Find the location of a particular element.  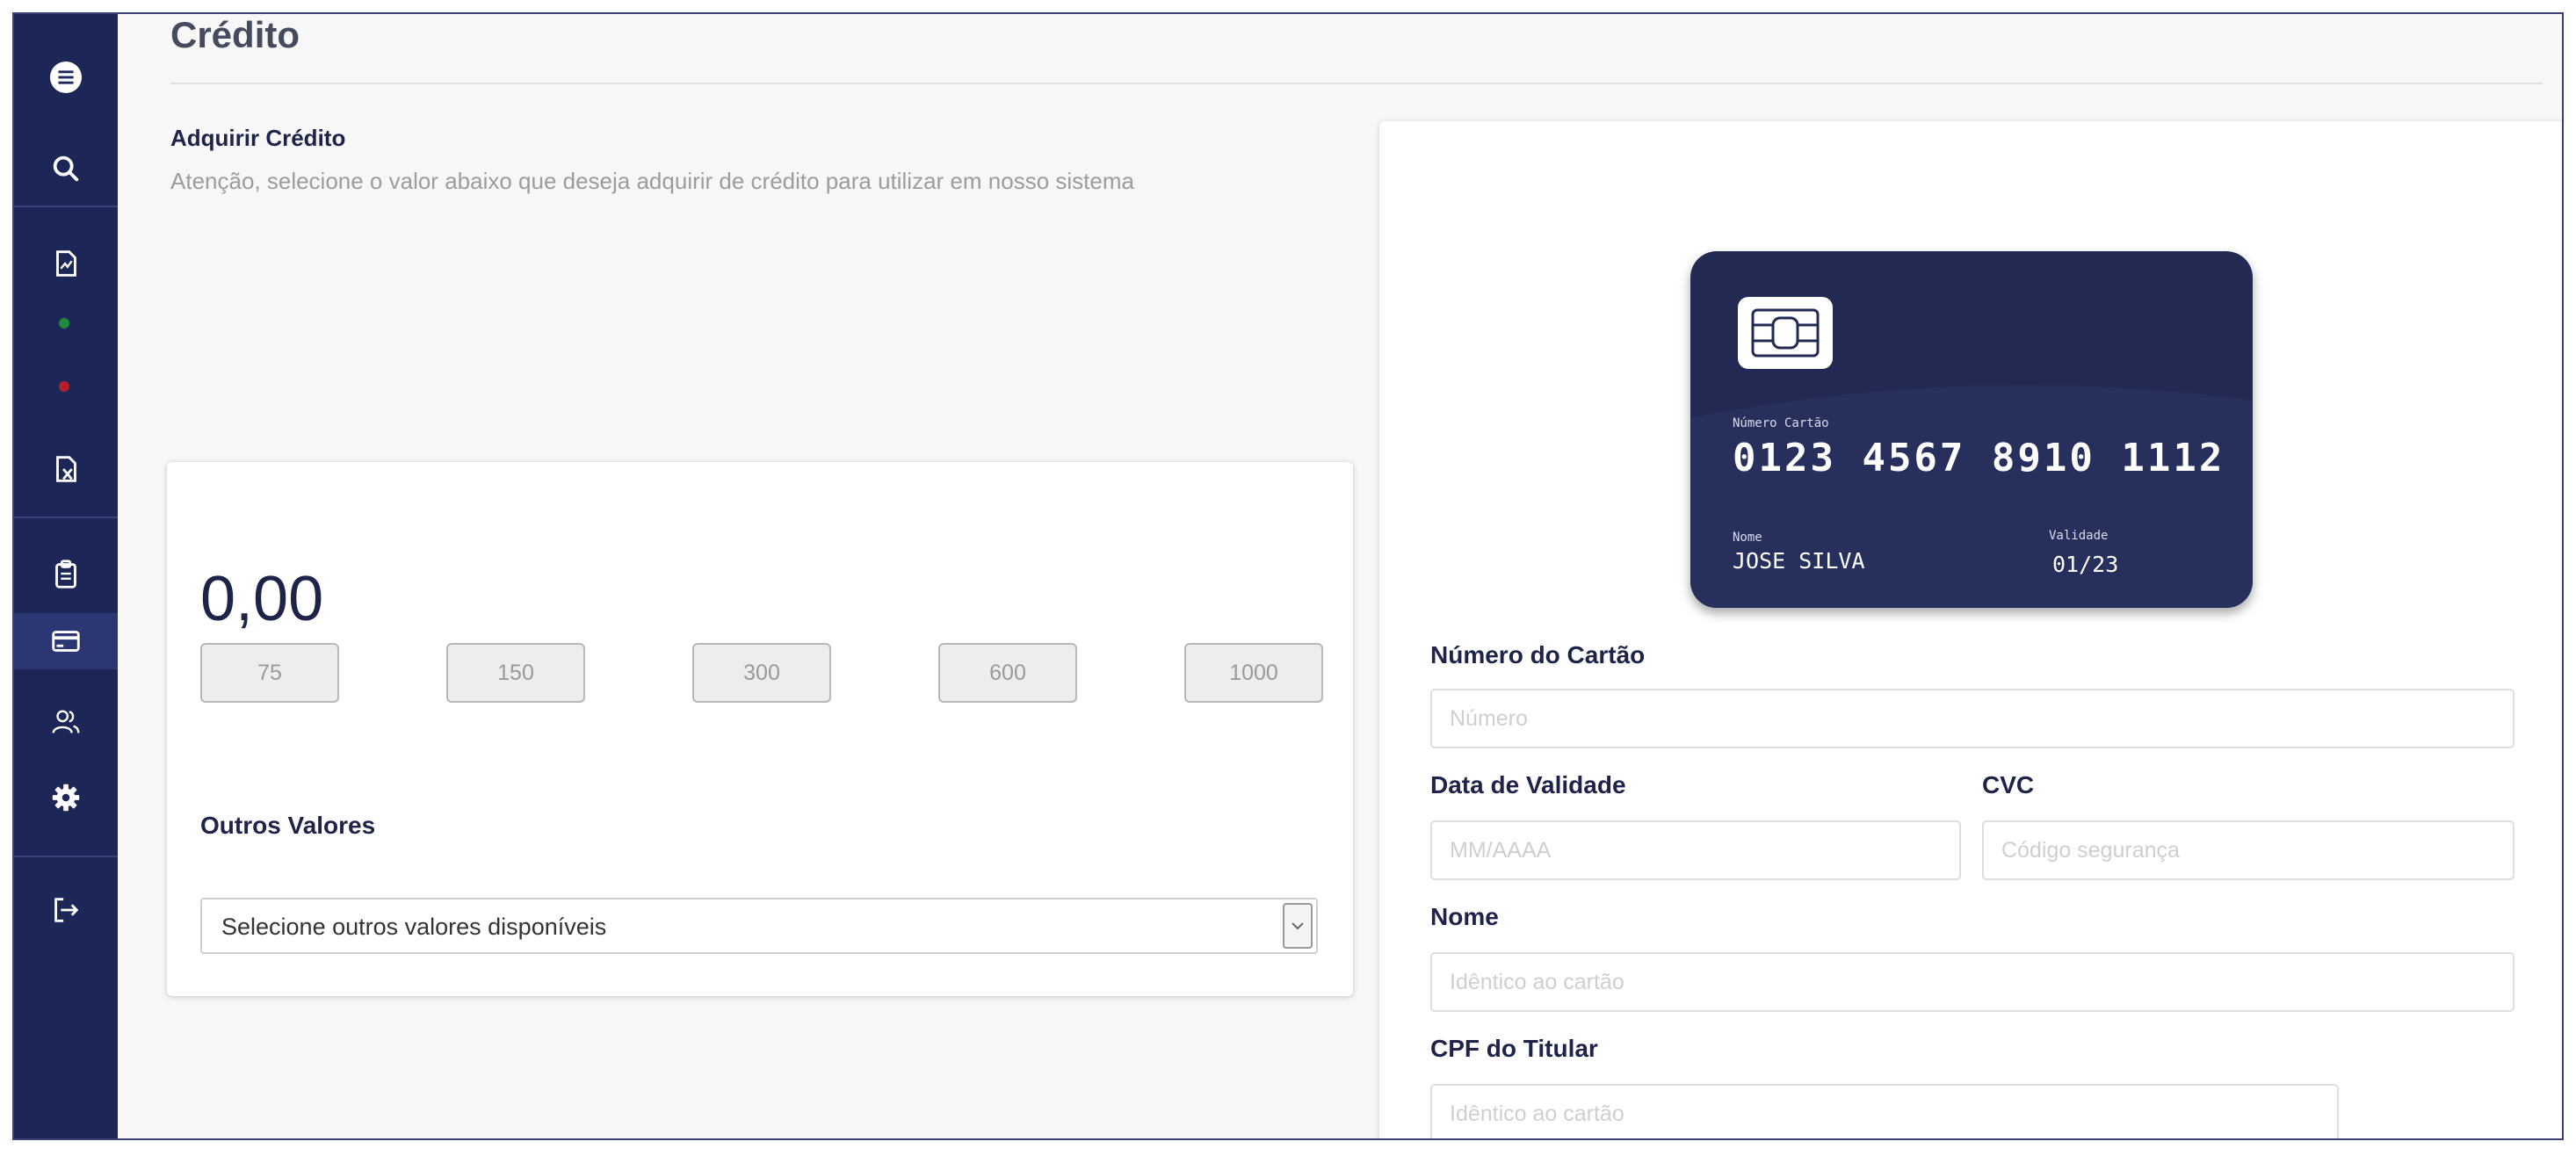

card-number-preview: 0123 4567 8910 1112 is located at coordinates (1979, 458).